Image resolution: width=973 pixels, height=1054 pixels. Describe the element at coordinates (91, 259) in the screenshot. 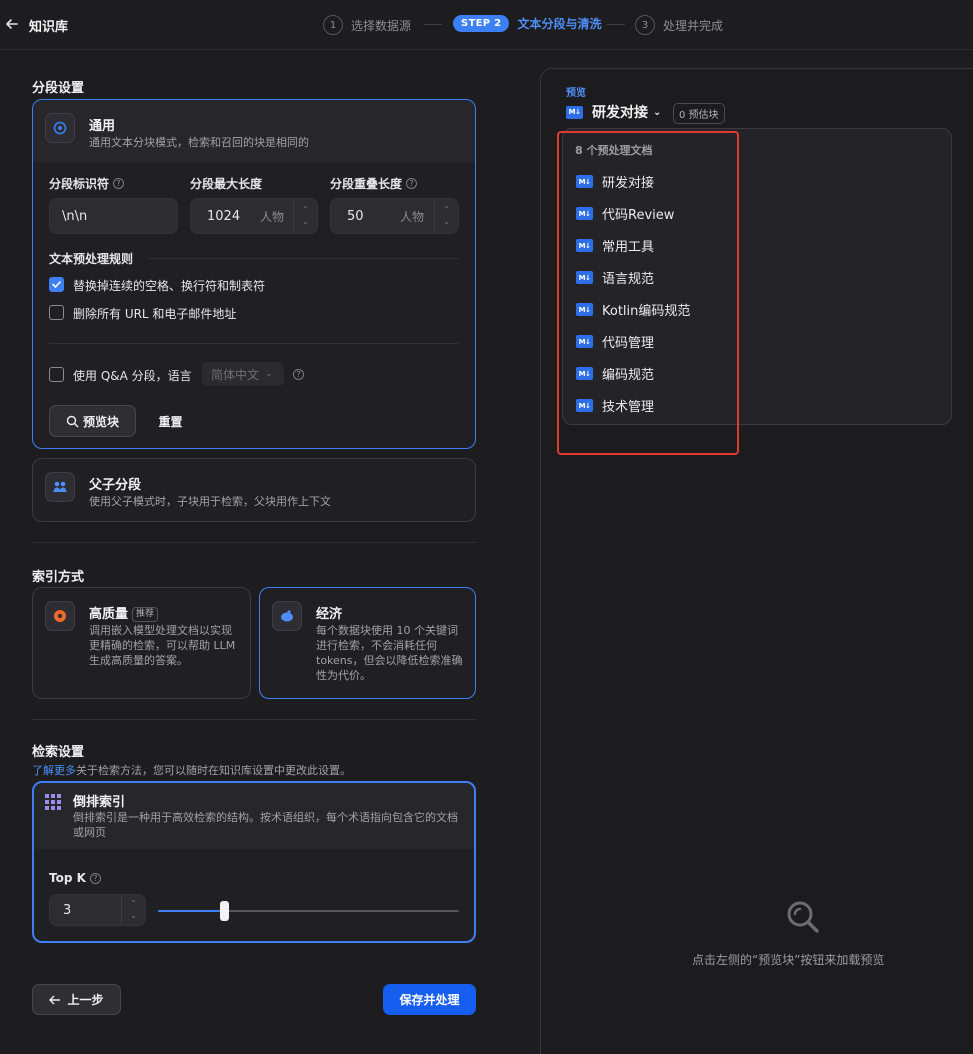

I see `rules-title: 文本预处理规则` at that location.